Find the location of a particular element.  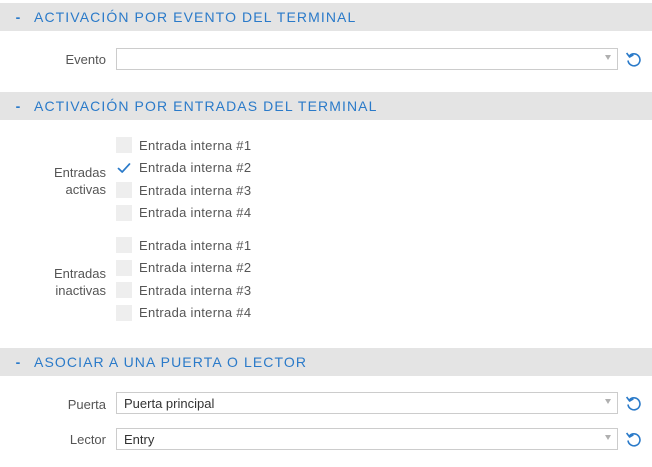

puerta-label: Puerta is located at coordinates (86, 404).